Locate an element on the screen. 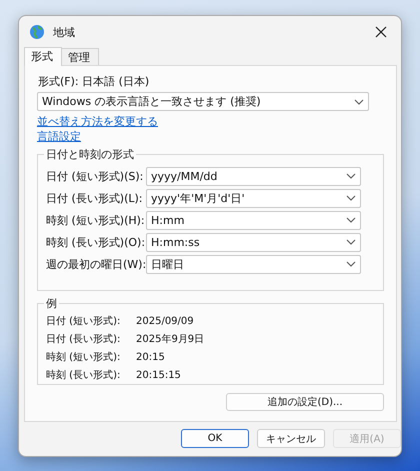 The height and width of the screenshot is (471, 420). group-title: 日付と時刻の形式 is located at coordinates (90, 154).